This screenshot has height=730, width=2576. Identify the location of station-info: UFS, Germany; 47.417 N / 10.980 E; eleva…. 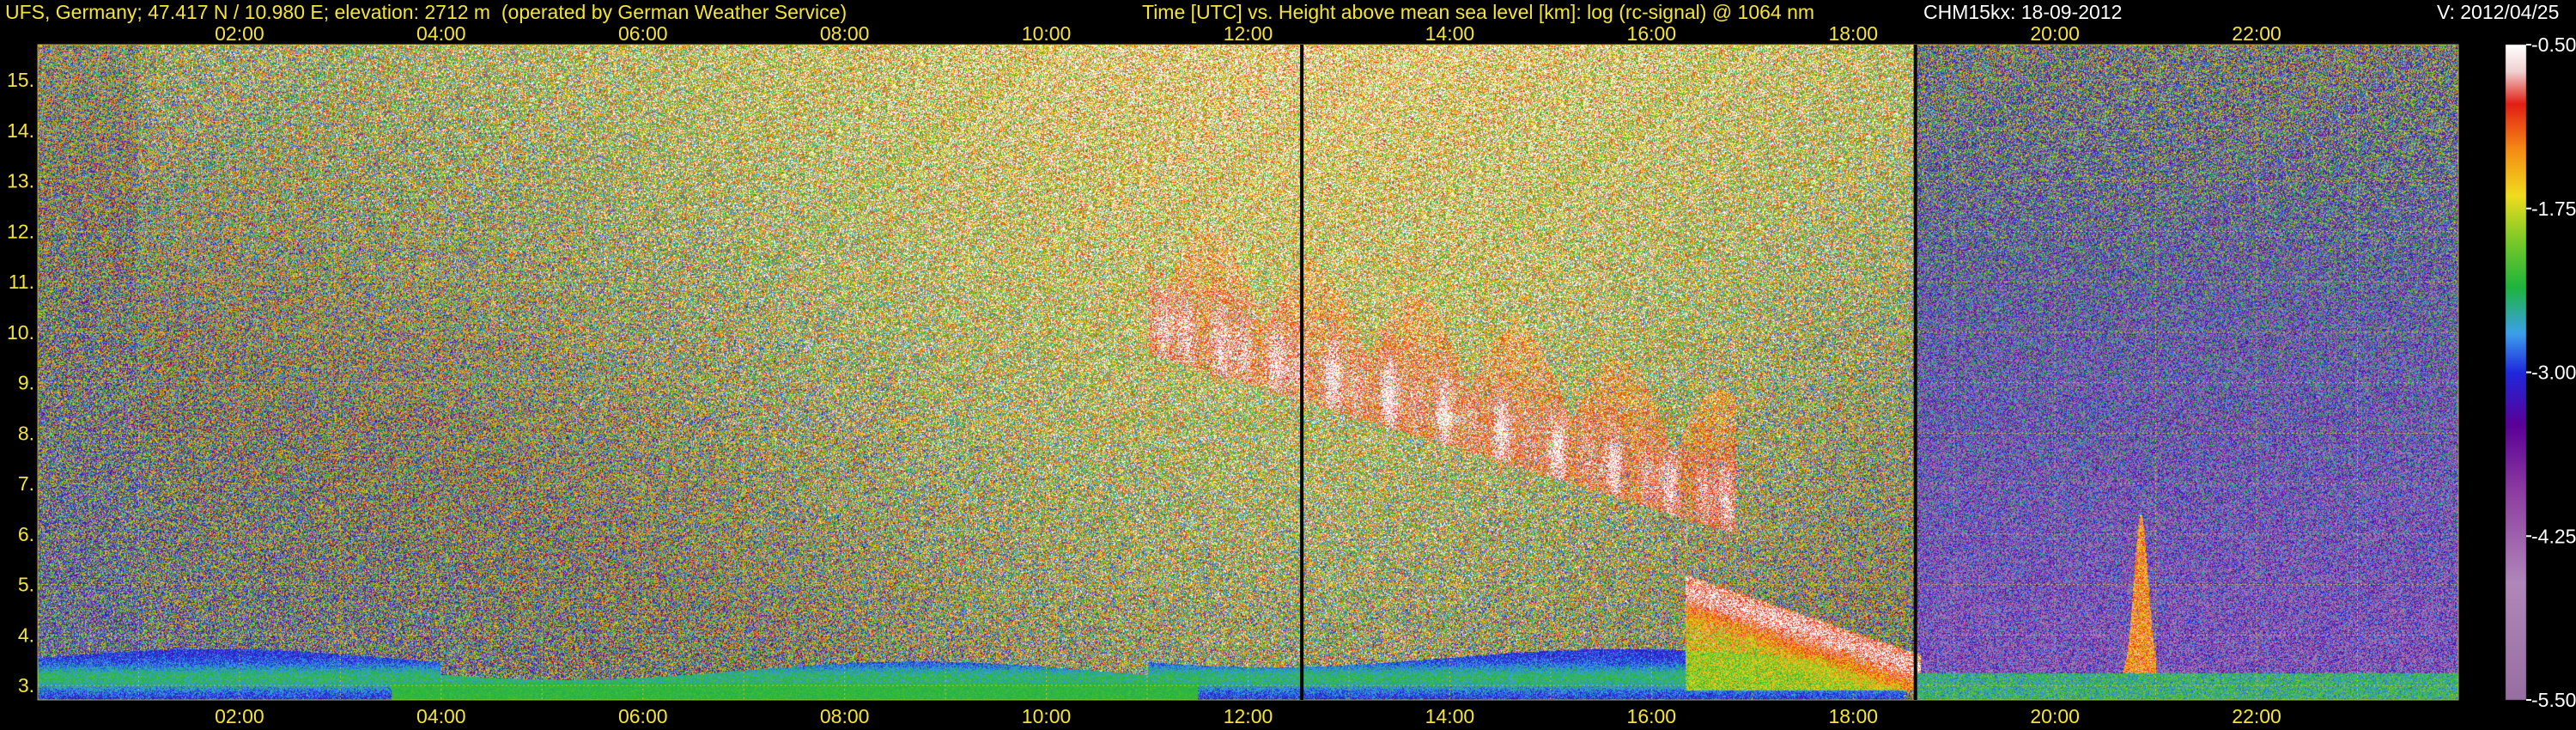
(426, 12).